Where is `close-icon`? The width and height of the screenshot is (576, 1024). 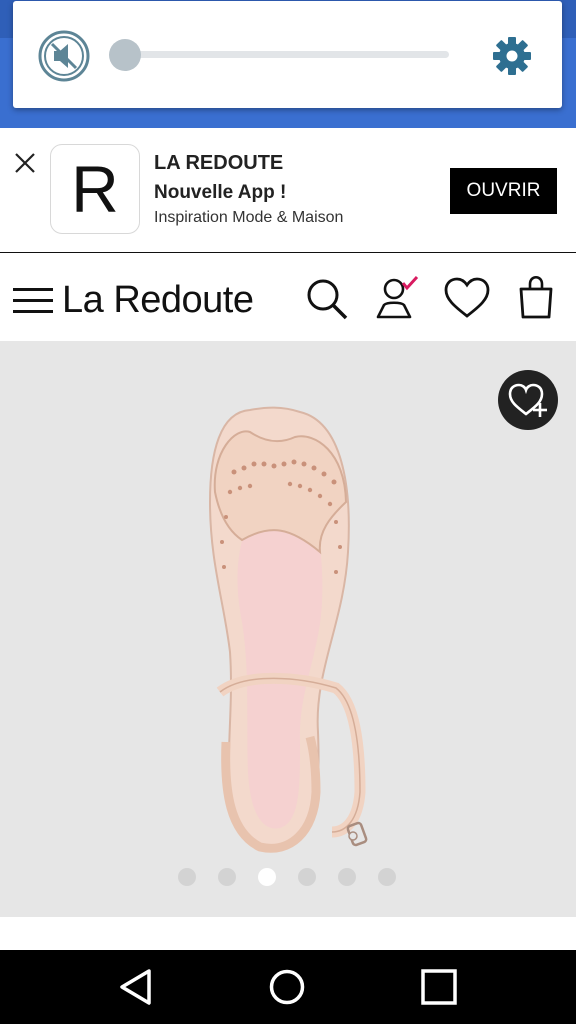
close-icon is located at coordinates (25, 163).